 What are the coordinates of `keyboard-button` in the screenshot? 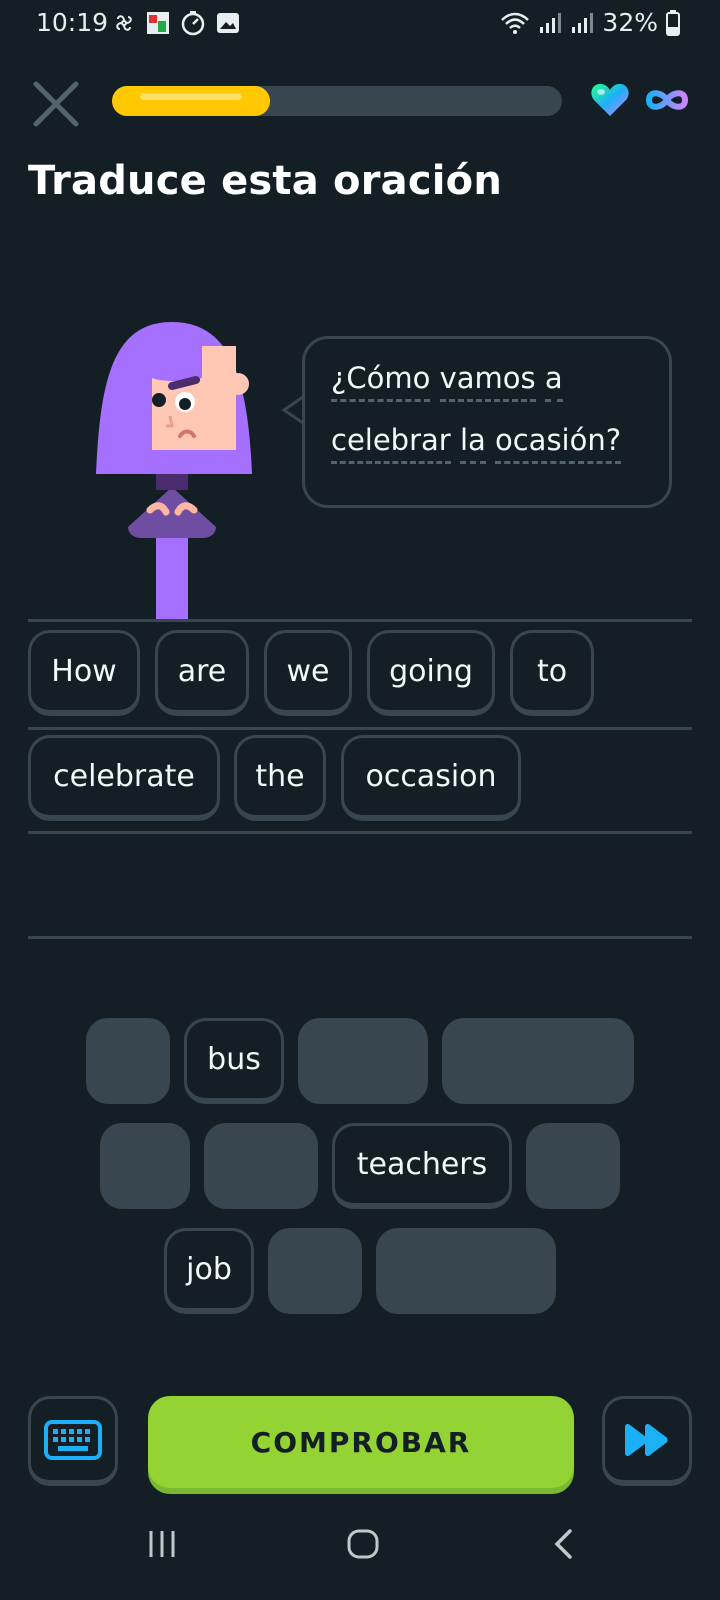 It's located at (73, 1441).